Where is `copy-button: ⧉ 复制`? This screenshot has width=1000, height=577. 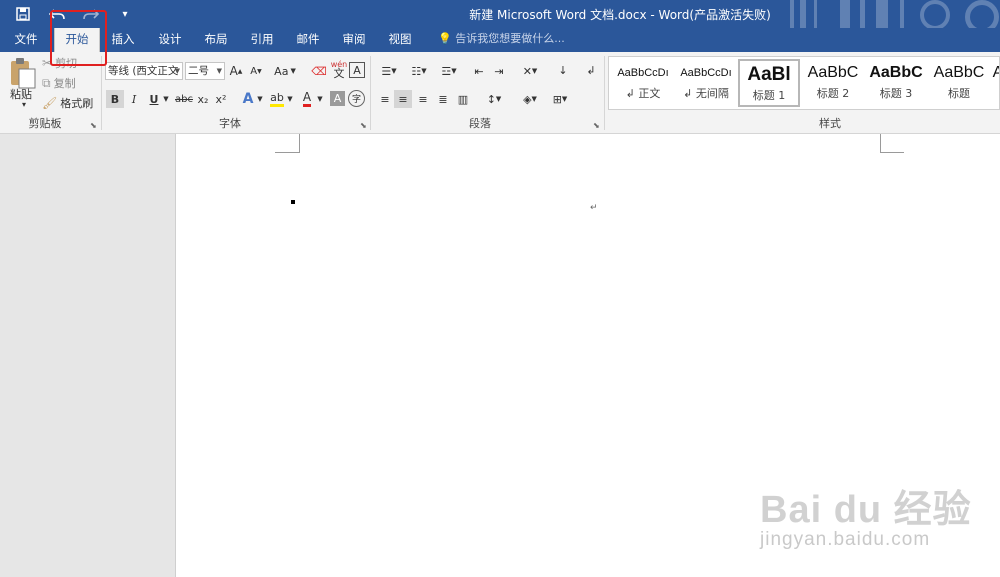 copy-button: ⧉ 复制 is located at coordinates (59, 83).